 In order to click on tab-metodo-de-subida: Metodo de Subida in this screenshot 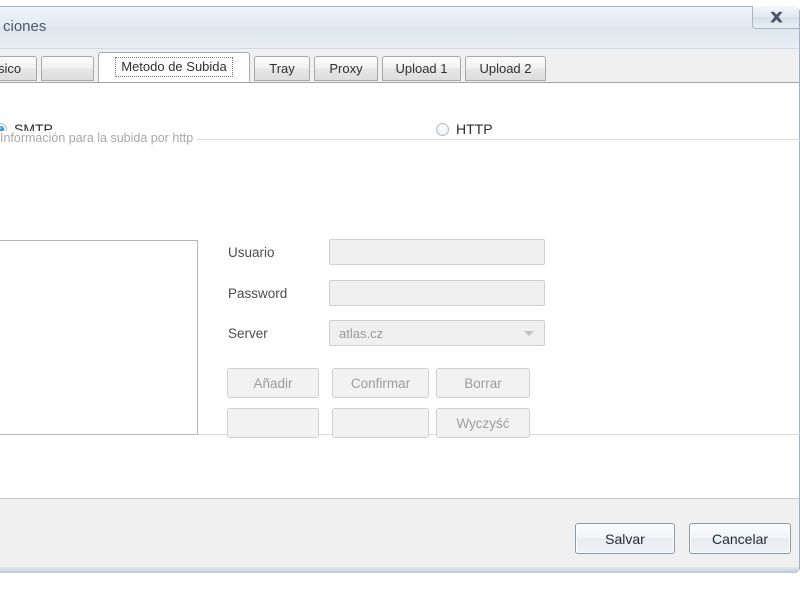, I will do `click(174, 67)`.